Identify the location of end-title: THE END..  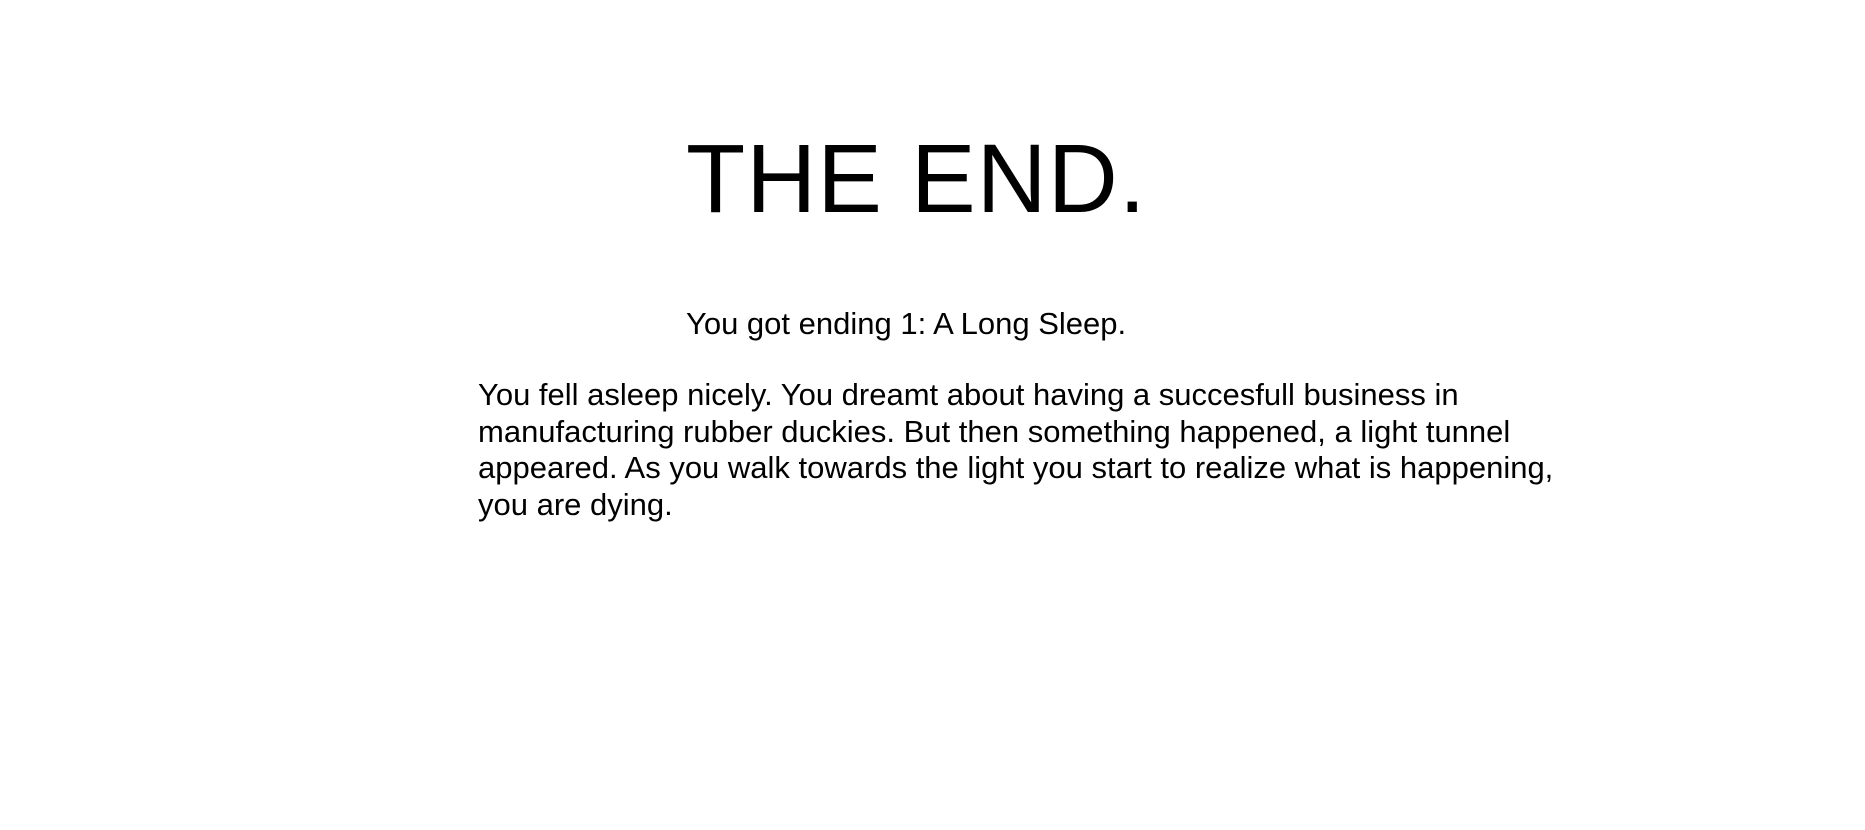
(916, 178).